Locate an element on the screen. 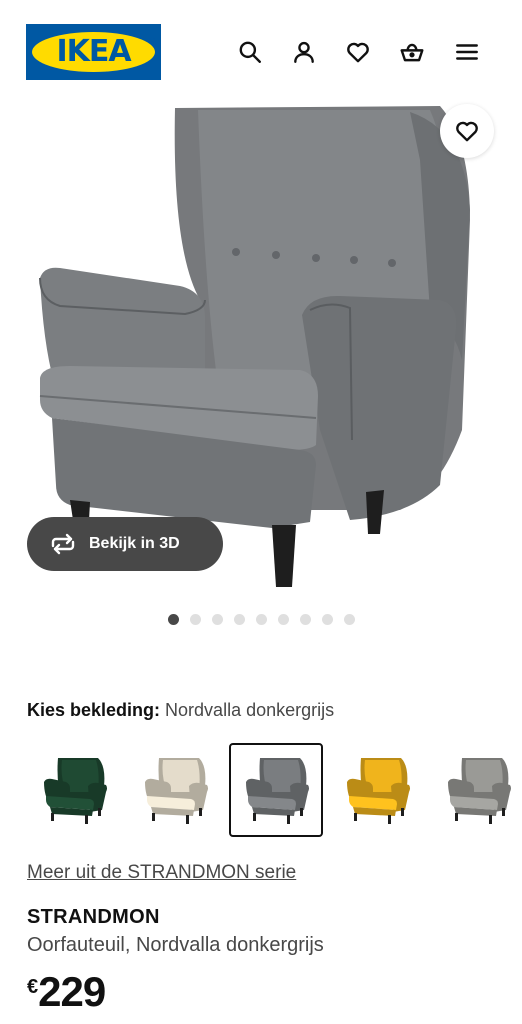 This screenshot has height=1024, width=522. favourites-heart-icon is located at coordinates (358, 52).